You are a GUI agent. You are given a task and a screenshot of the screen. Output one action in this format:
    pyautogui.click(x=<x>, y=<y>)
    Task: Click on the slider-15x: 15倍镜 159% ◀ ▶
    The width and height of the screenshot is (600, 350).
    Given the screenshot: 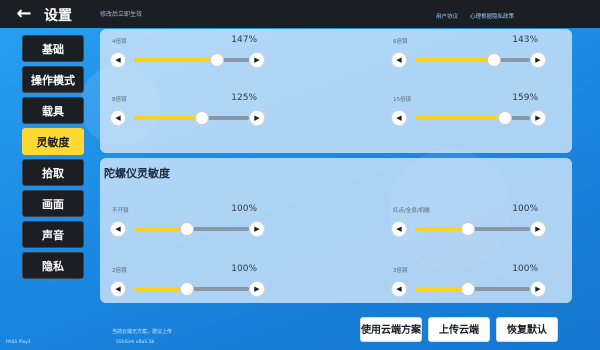 What is the action you would take?
    pyautogui.click(x=468, y=113)
    